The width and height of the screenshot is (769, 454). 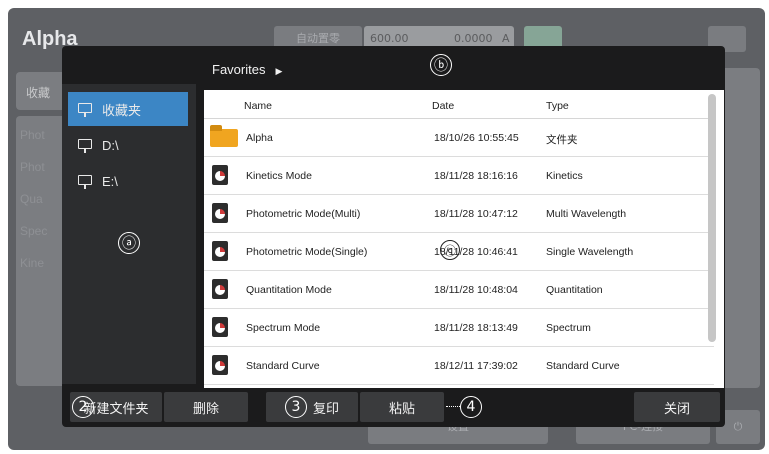 I want to click on chevron-right-icon: ▶, so click(x=279, y=71).